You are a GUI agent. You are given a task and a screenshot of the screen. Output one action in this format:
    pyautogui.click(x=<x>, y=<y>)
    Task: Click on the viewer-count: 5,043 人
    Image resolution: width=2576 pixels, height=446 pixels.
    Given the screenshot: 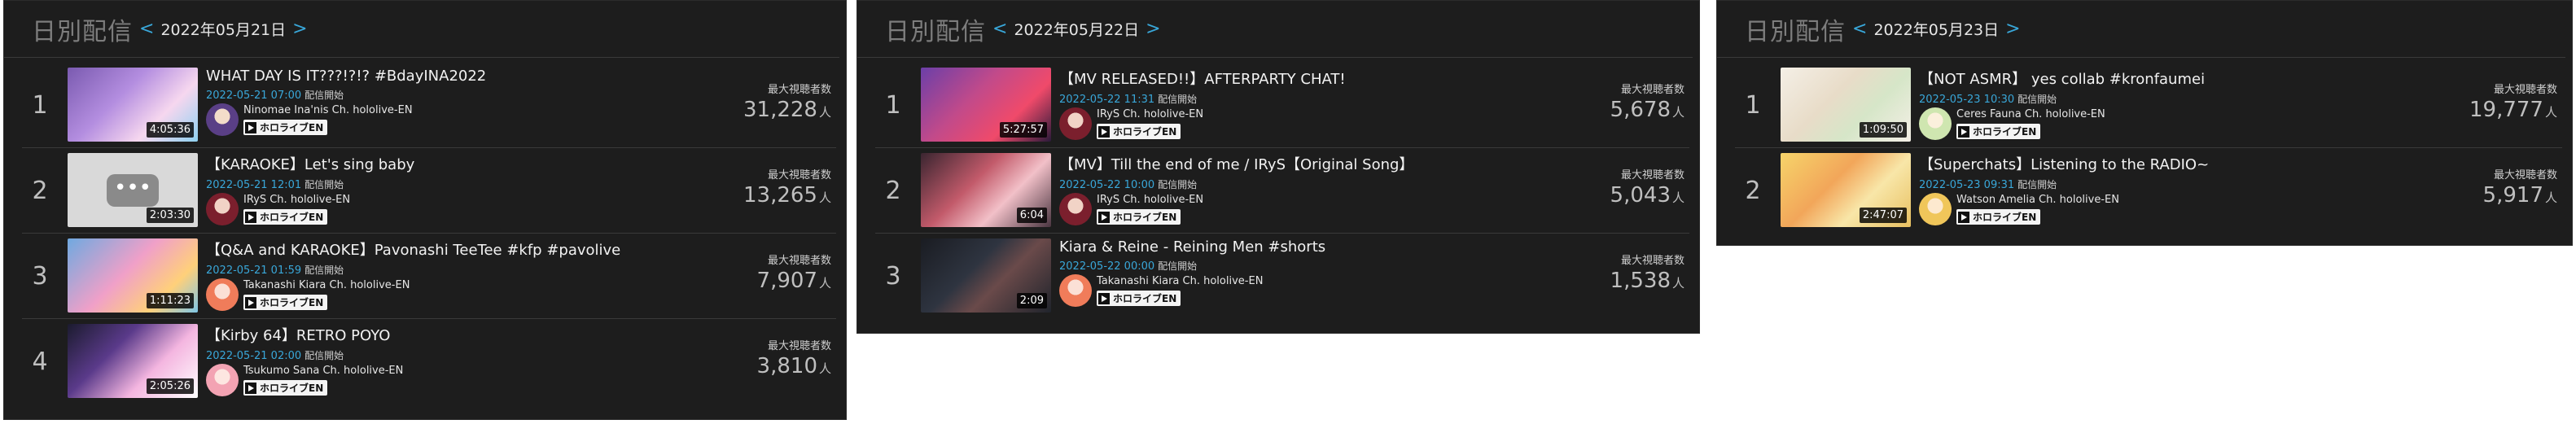 What is the action you would take?
    pyautogui.click(x=1647, y=195)
    